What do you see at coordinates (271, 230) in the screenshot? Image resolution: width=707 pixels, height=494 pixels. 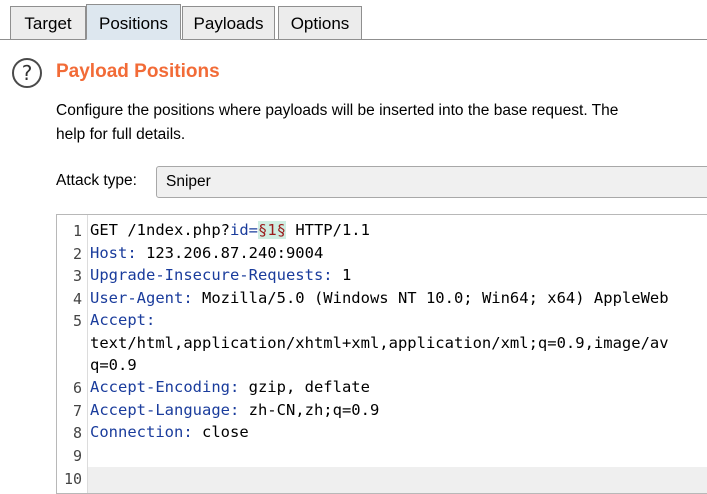 I see `payload-position-marker: §1§` at bounding box center [271, 230].